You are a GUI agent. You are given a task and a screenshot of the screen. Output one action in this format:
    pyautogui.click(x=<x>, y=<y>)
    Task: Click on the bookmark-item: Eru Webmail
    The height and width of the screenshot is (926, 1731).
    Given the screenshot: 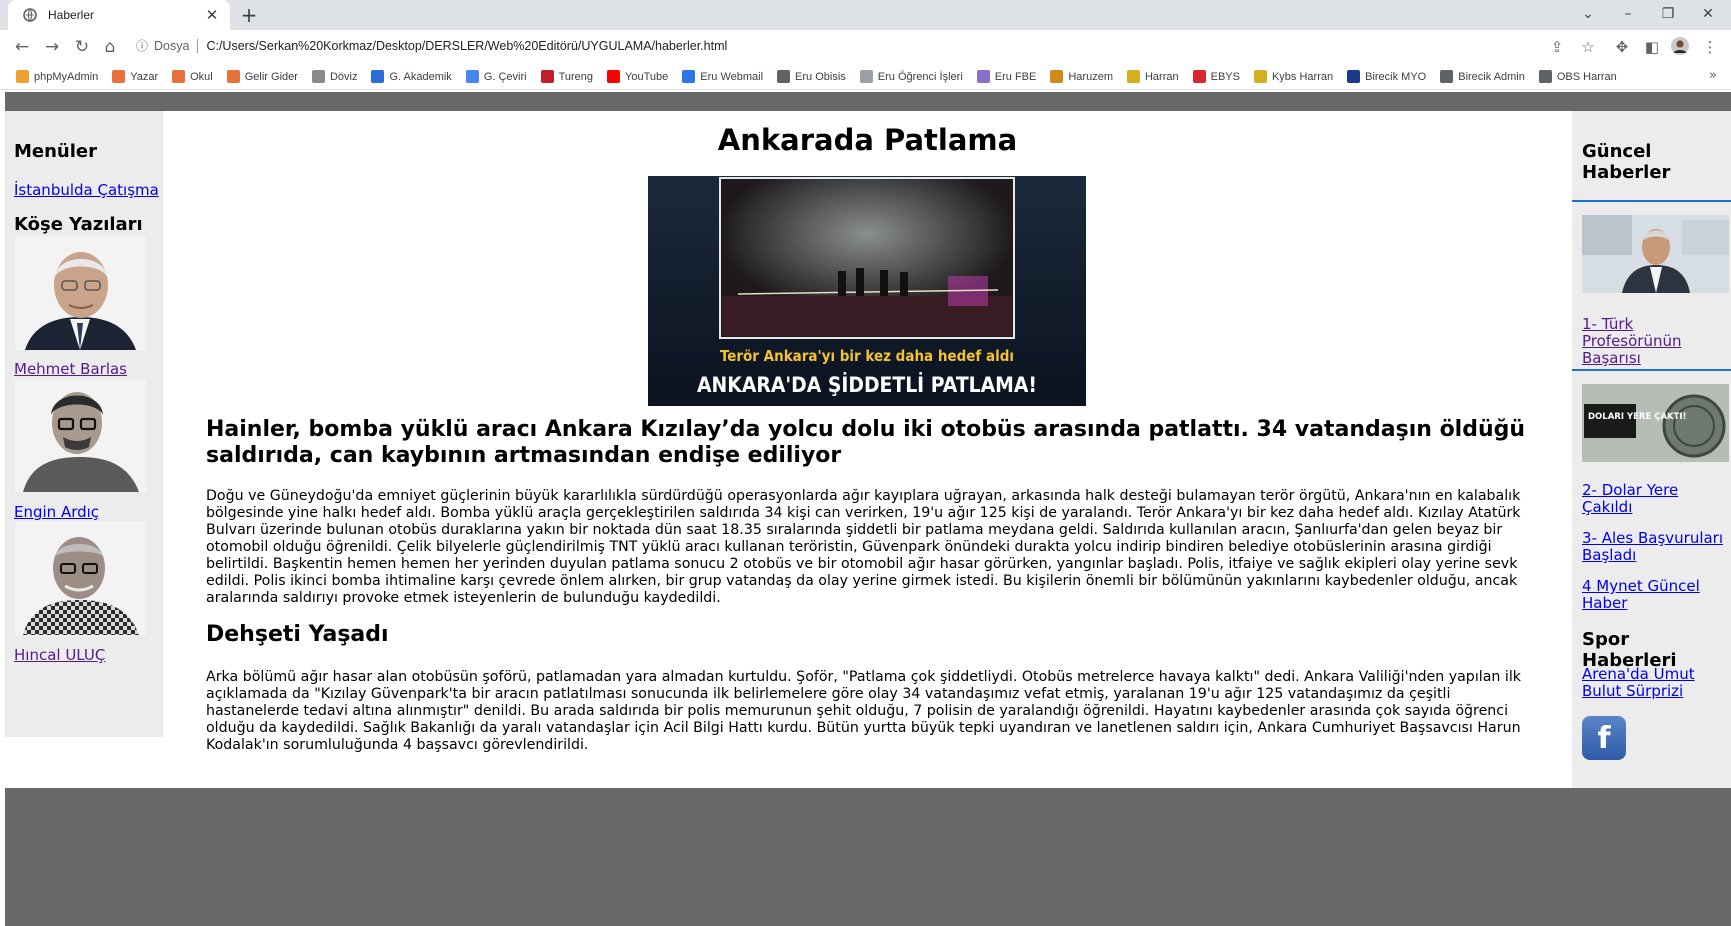 What is the action you would take?
    pyautogui.click(x=722, y=76)
    